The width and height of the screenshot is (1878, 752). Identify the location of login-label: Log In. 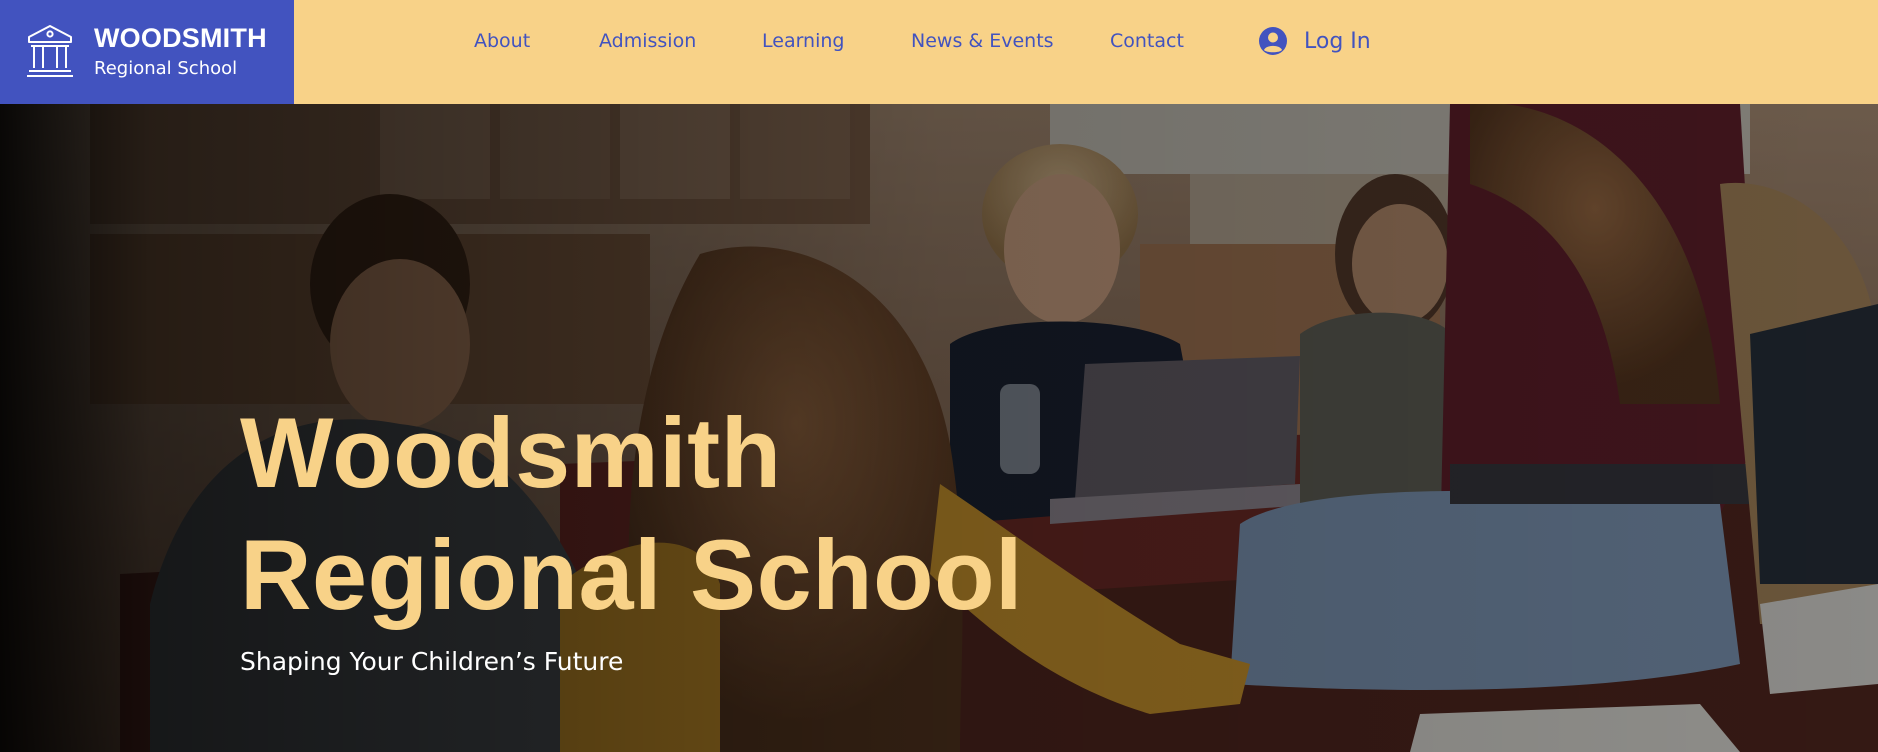
(1337, 41).